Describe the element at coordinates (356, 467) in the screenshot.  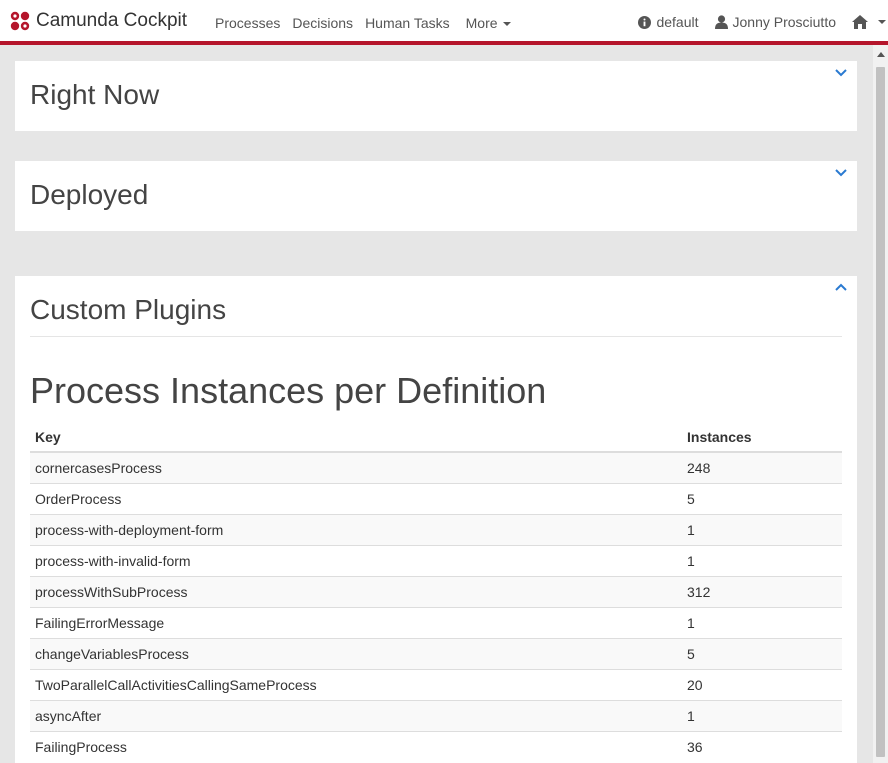
I see `cell-key: cornercasesProcess` at that location.